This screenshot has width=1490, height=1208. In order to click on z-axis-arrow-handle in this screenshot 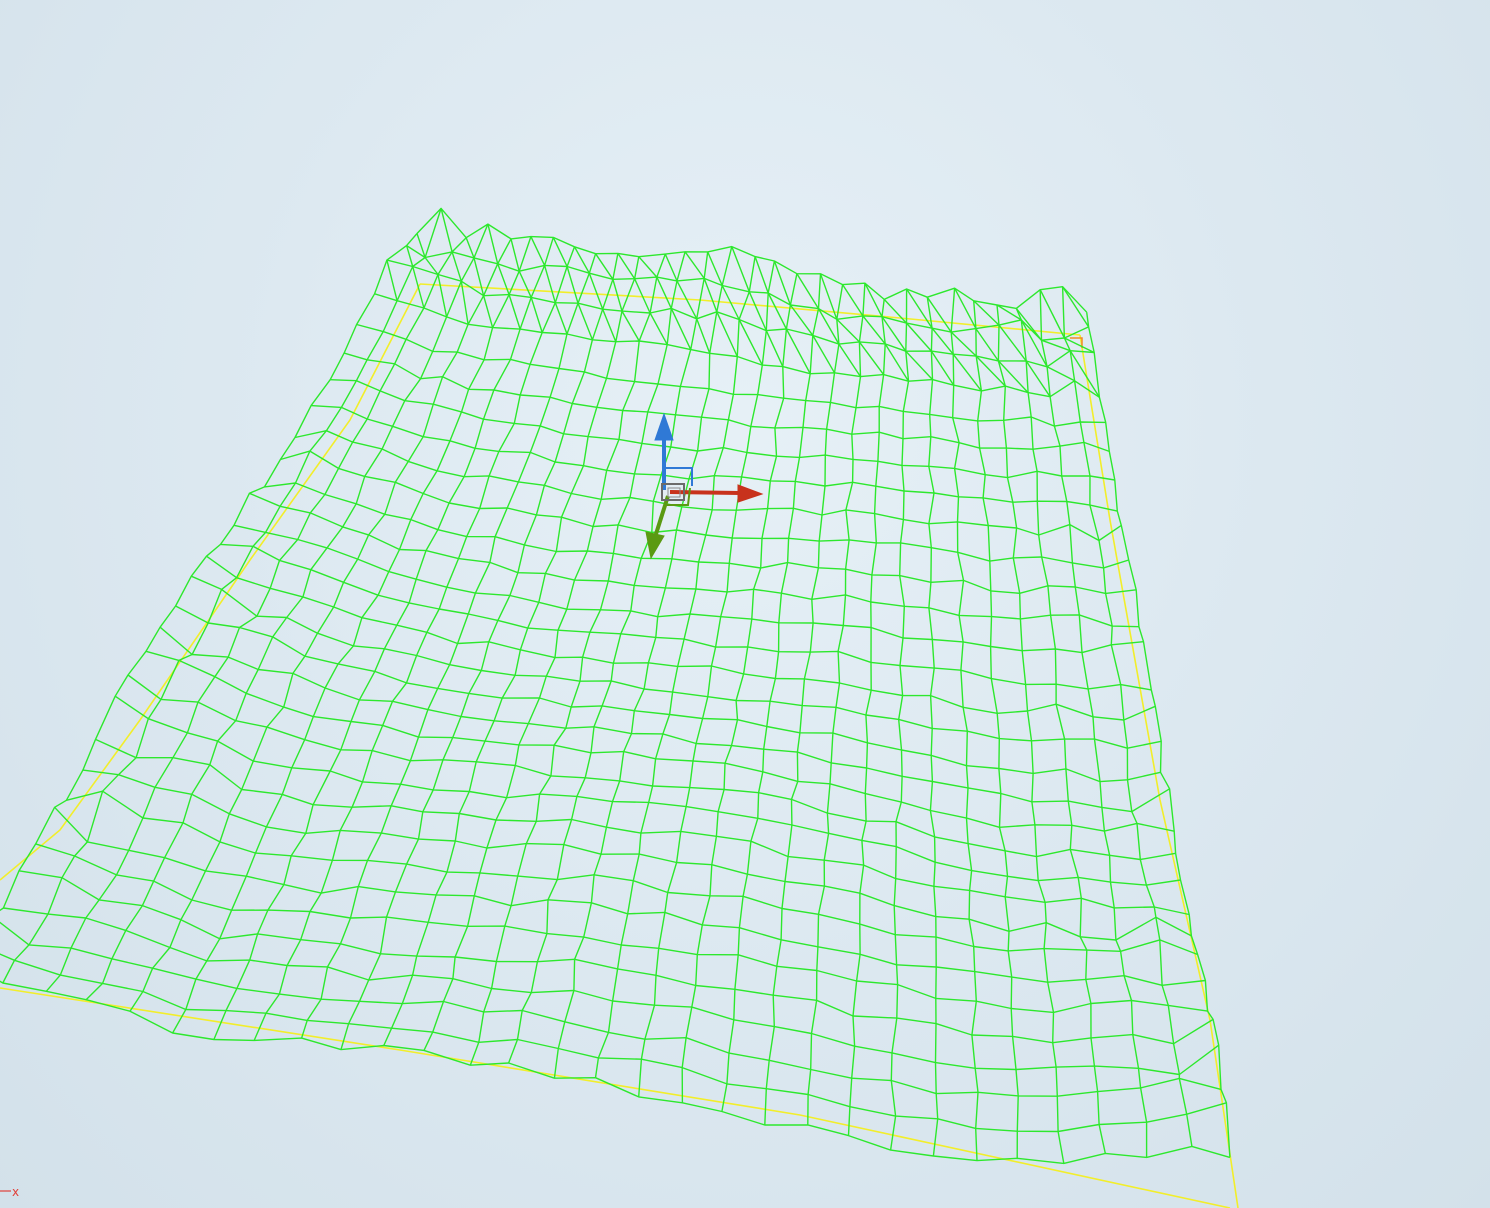, I will do `click(664, 451)`.